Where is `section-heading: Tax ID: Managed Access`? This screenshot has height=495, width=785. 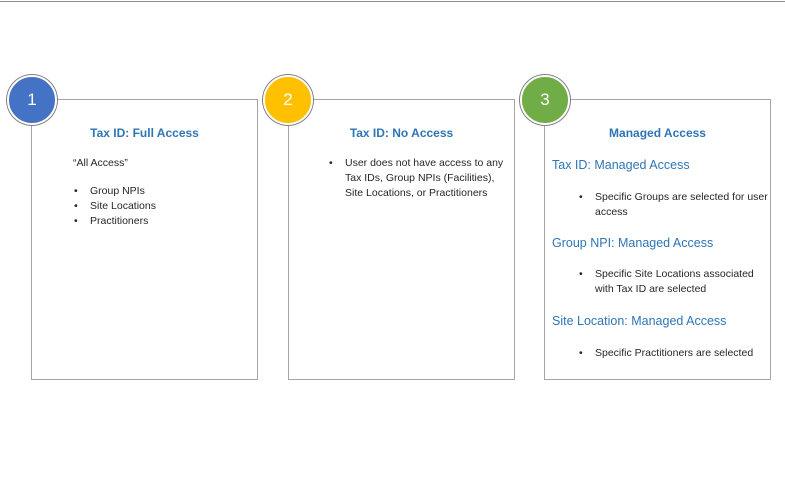
section-heading: Tax ID: Managed Access is located at coordinates (621, 165).